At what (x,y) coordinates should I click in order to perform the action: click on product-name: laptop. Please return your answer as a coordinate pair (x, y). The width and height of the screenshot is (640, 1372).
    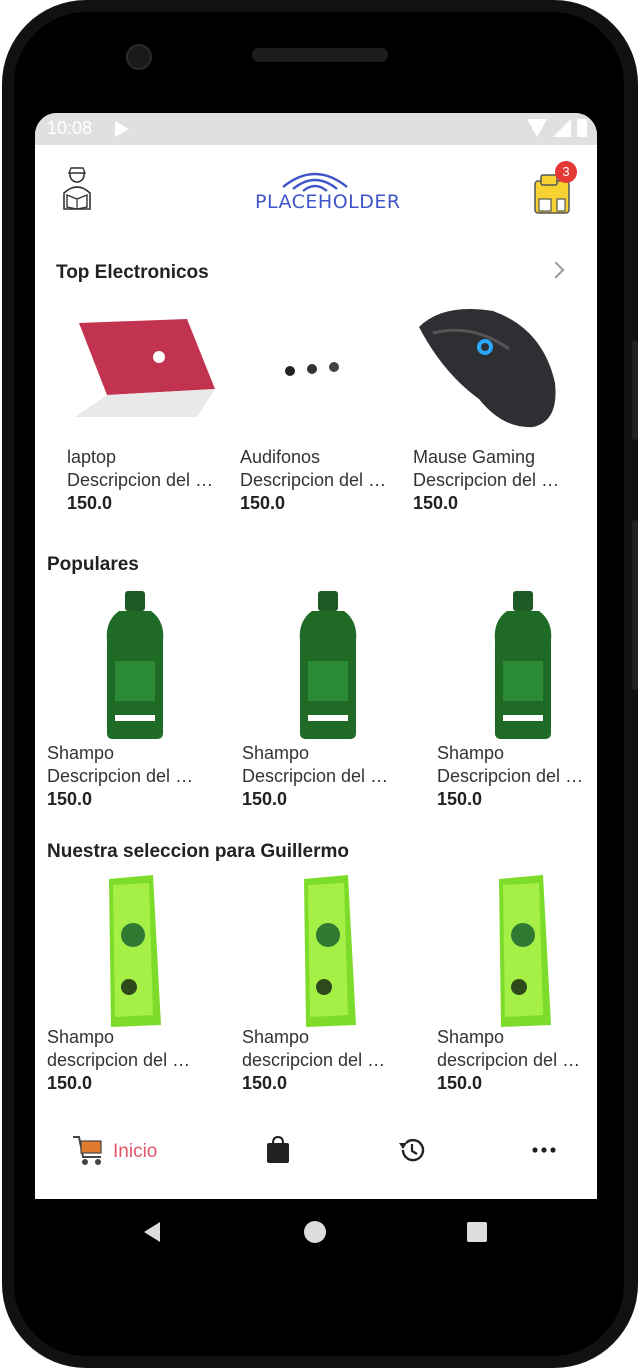
    Looking at the image, I should click on (92, 457).